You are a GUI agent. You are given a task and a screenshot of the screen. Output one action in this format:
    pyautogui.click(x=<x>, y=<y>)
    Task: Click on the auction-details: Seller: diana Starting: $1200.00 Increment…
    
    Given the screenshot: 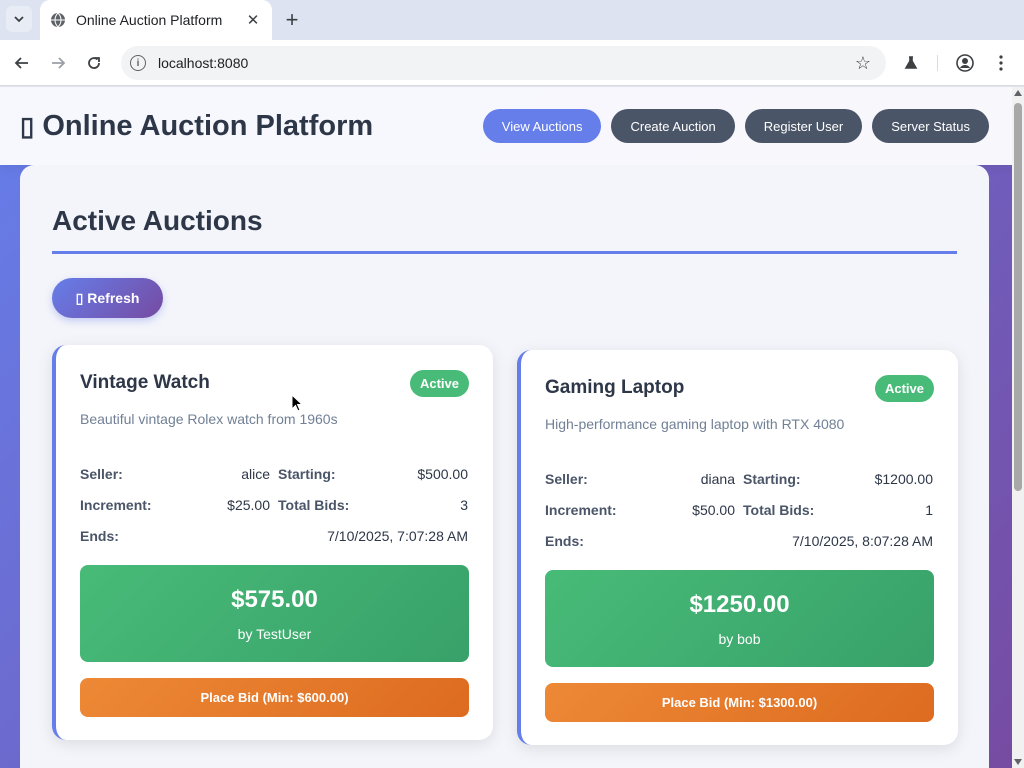 What is the action you would take?
    pyautogui.click(x=739, y=510)
    